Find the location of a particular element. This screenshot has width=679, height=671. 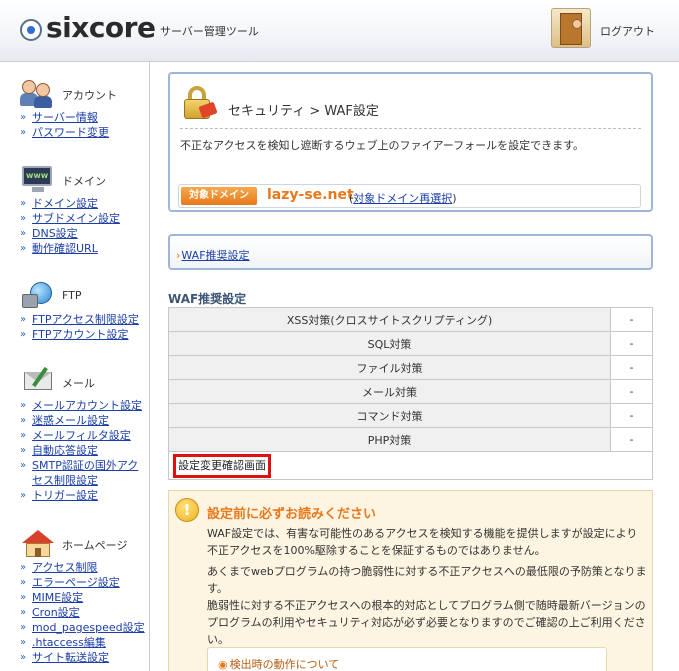

table-row: PHP対策 - is located at coordinates (410, 439).